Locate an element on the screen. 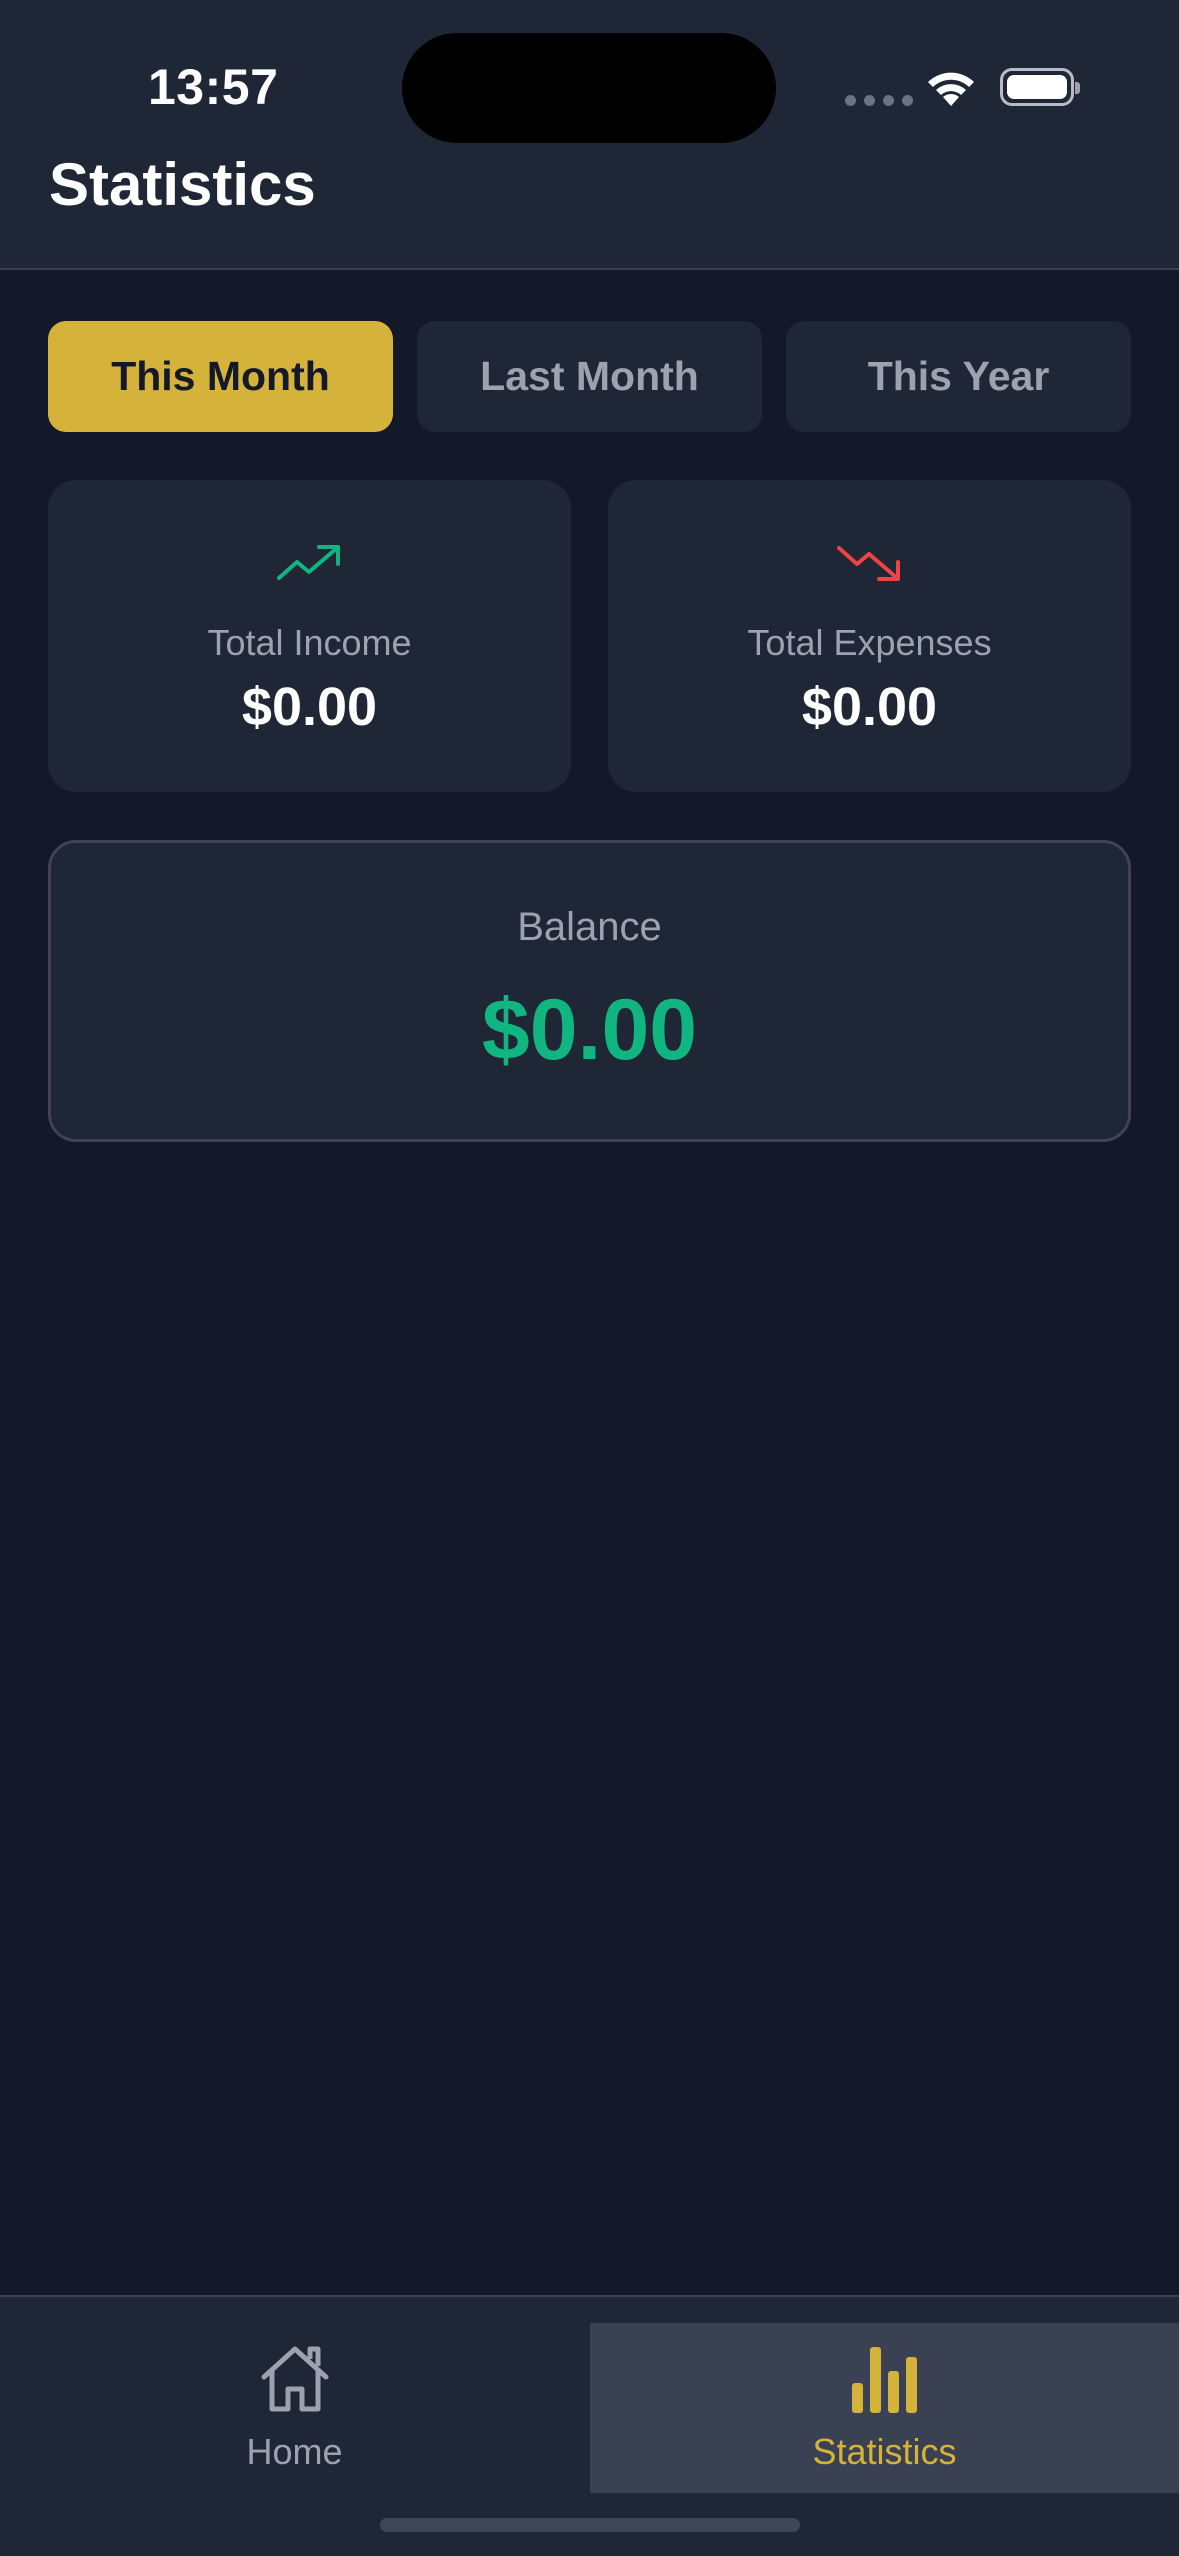 The height and width of the screenshot is (2556, 1179). bottom-tab-bar: Home Statistics is located at coordinates (589, 2425).